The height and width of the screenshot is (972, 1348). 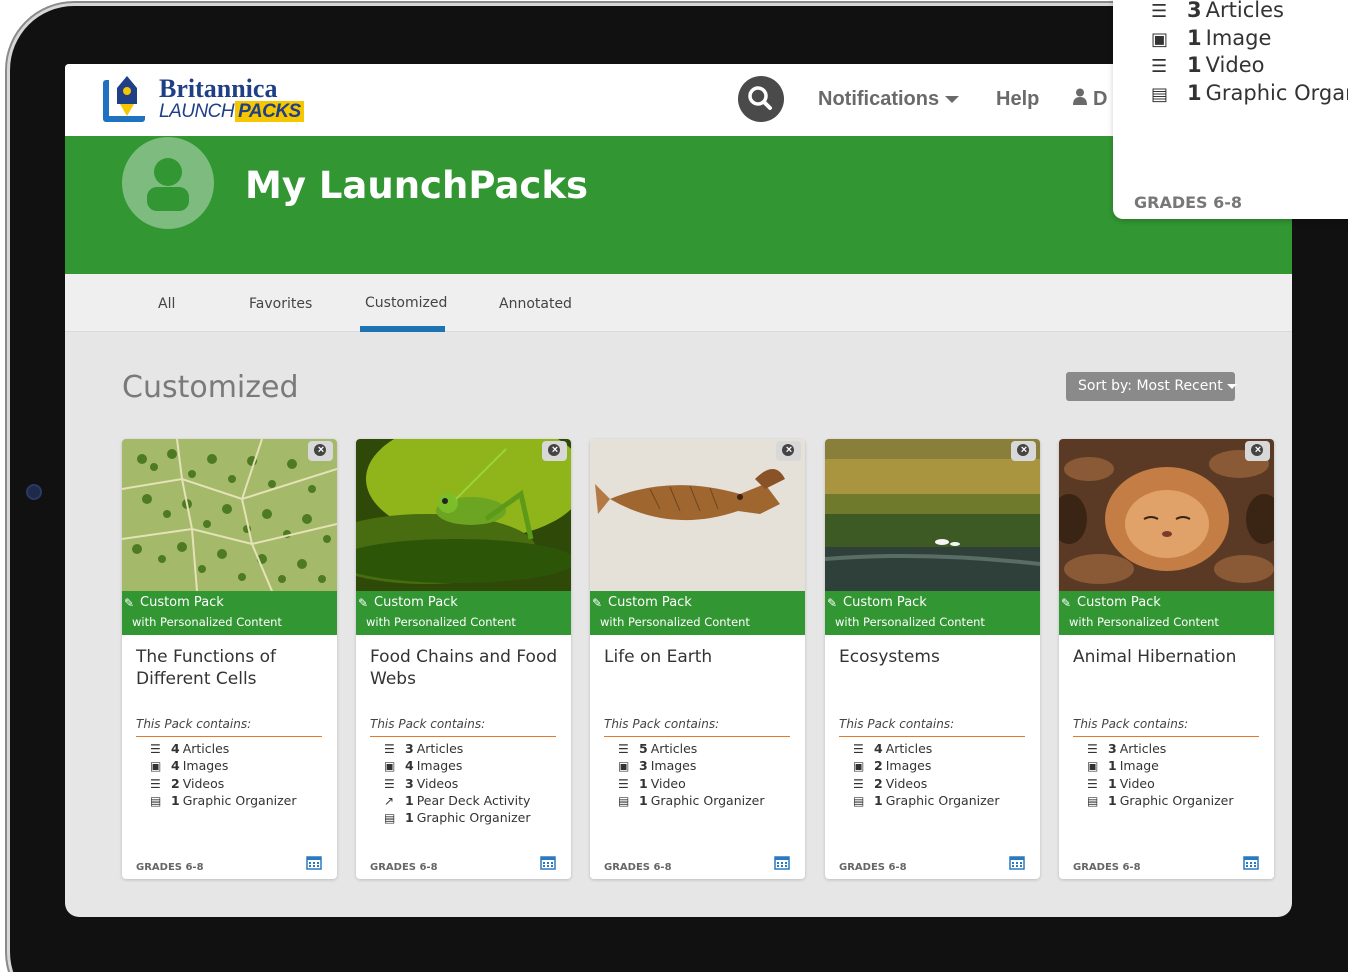 What do you see at coordinates (1238, 37) in the screenshot?
I see `item-label: Image` at bounding box center [1238, 37].